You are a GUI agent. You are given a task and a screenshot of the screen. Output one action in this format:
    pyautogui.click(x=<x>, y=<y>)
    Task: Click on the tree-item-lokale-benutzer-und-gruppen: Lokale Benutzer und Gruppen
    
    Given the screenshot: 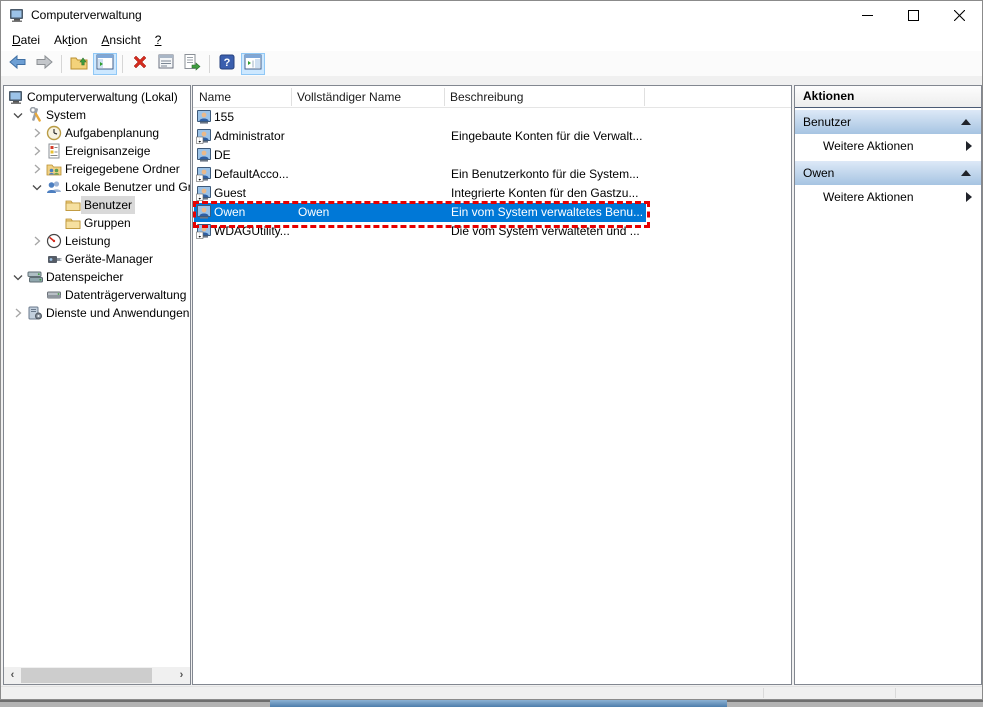 What is the action you would take?
    pyautogui.click(x=97, y=187)
    